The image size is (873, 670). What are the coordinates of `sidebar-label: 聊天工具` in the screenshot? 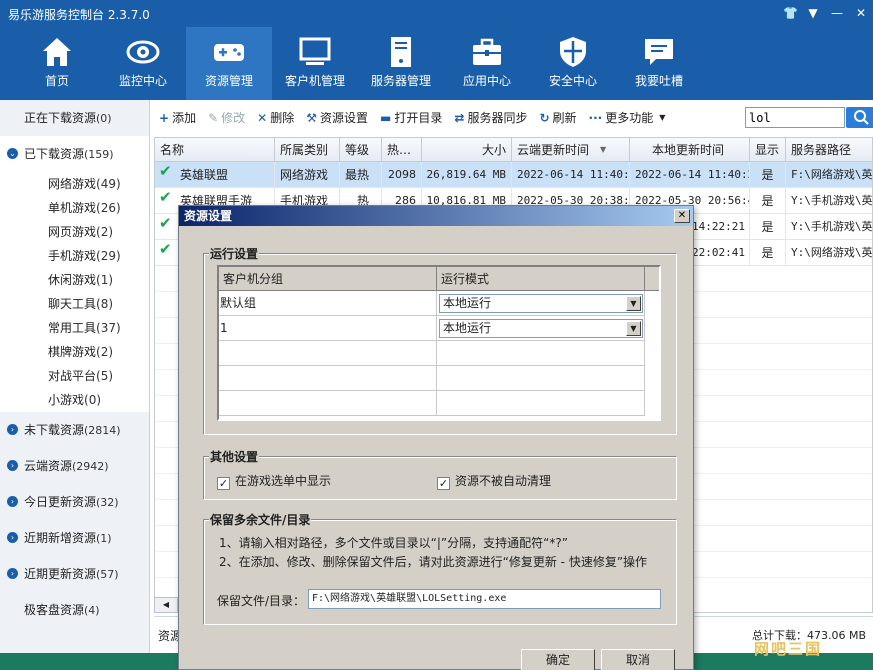 It's located at (72, 304).